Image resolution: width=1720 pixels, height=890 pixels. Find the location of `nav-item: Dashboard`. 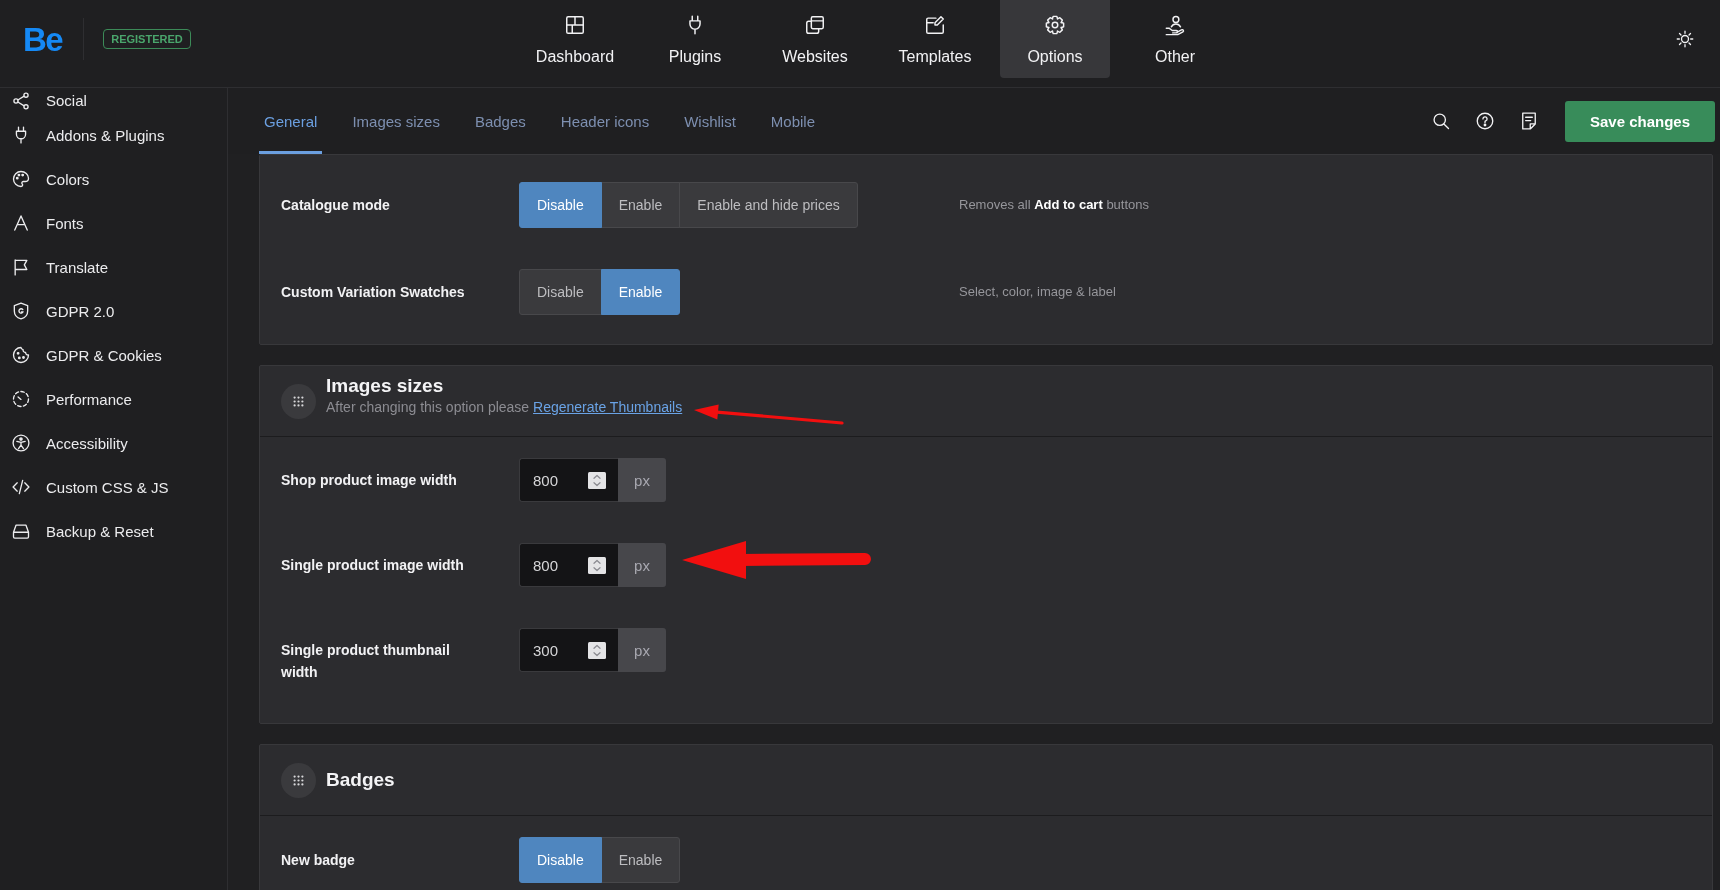

nav-item: Dashboard is located at coordinates (575, 39).